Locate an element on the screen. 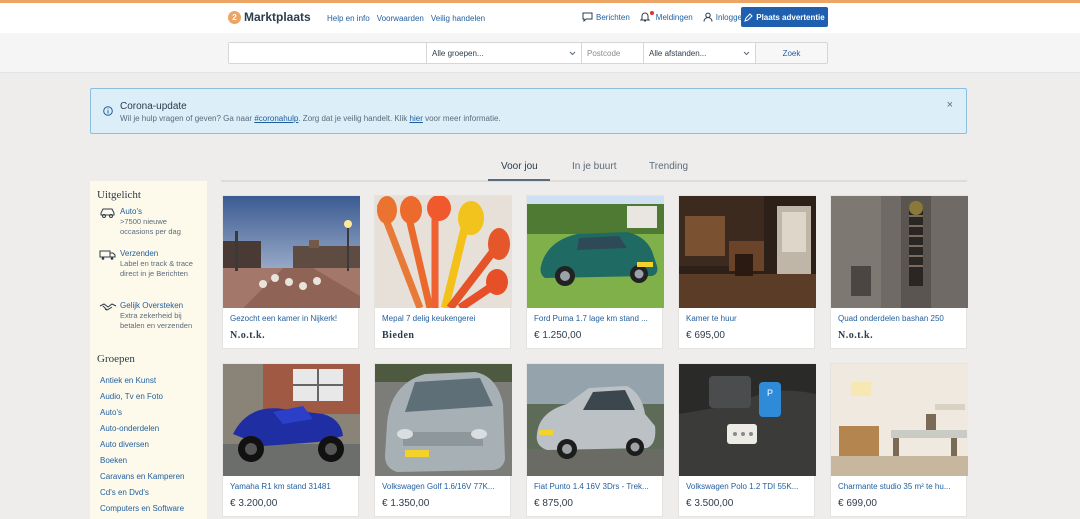  listing-price: € 695,00 is located at coordinates (705, 335).